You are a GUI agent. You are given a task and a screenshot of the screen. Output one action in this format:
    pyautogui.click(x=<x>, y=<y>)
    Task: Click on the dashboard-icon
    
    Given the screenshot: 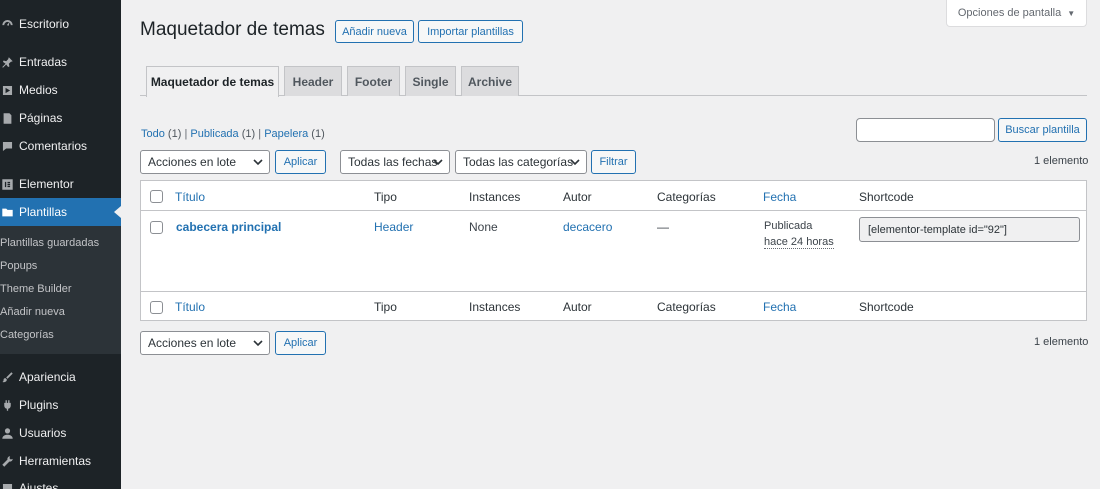 What is the action you would take?
    pyautogui.click(x=7, y=24)
    